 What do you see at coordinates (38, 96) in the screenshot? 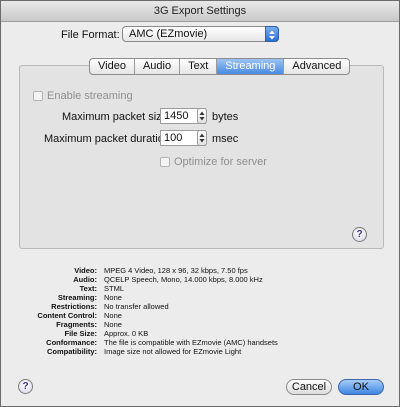
I see `enable-streaming-checkbox` at bounding box center [38, 96].